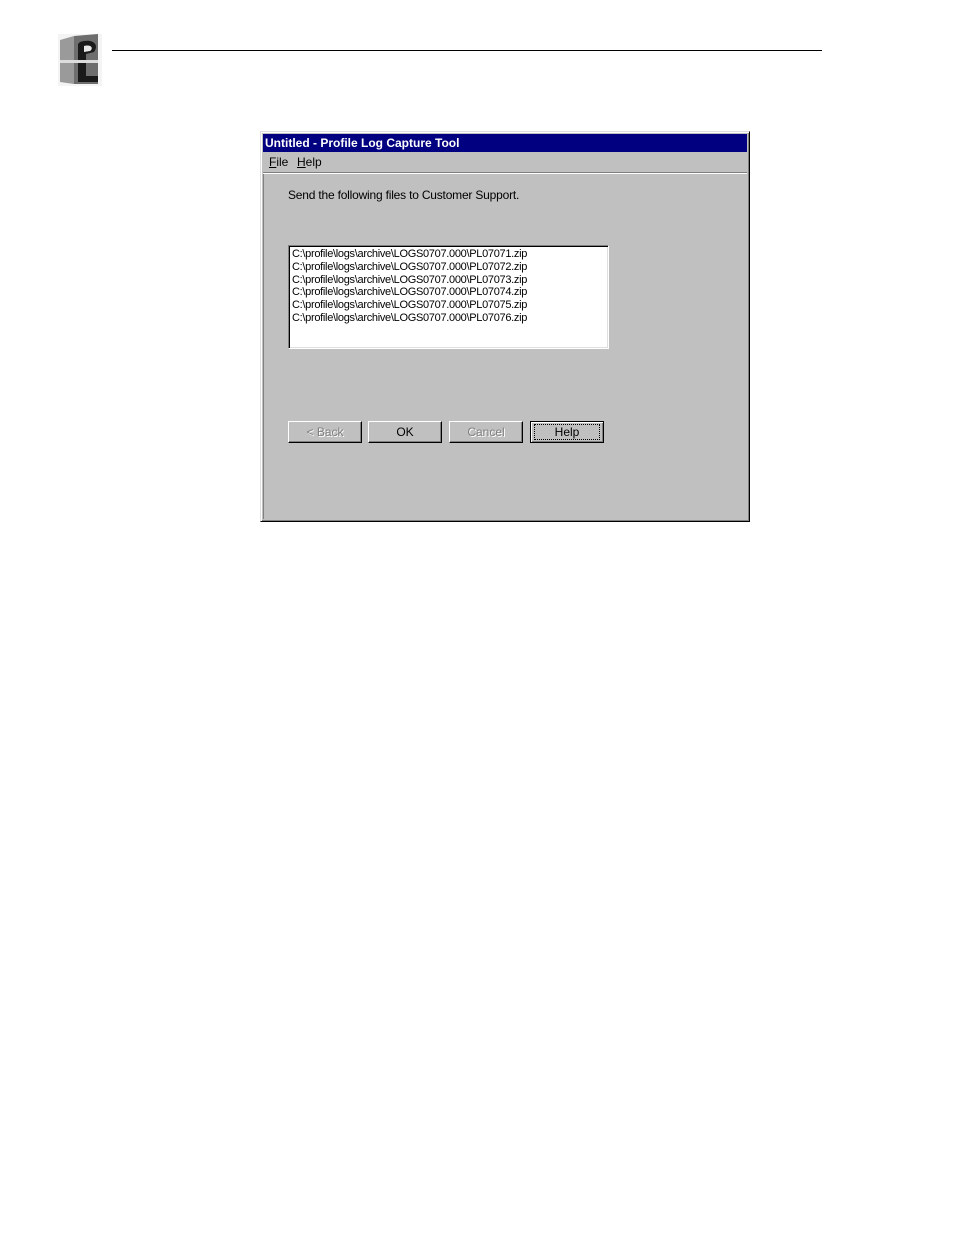  I want to click on client-edge, so click(263, 346).